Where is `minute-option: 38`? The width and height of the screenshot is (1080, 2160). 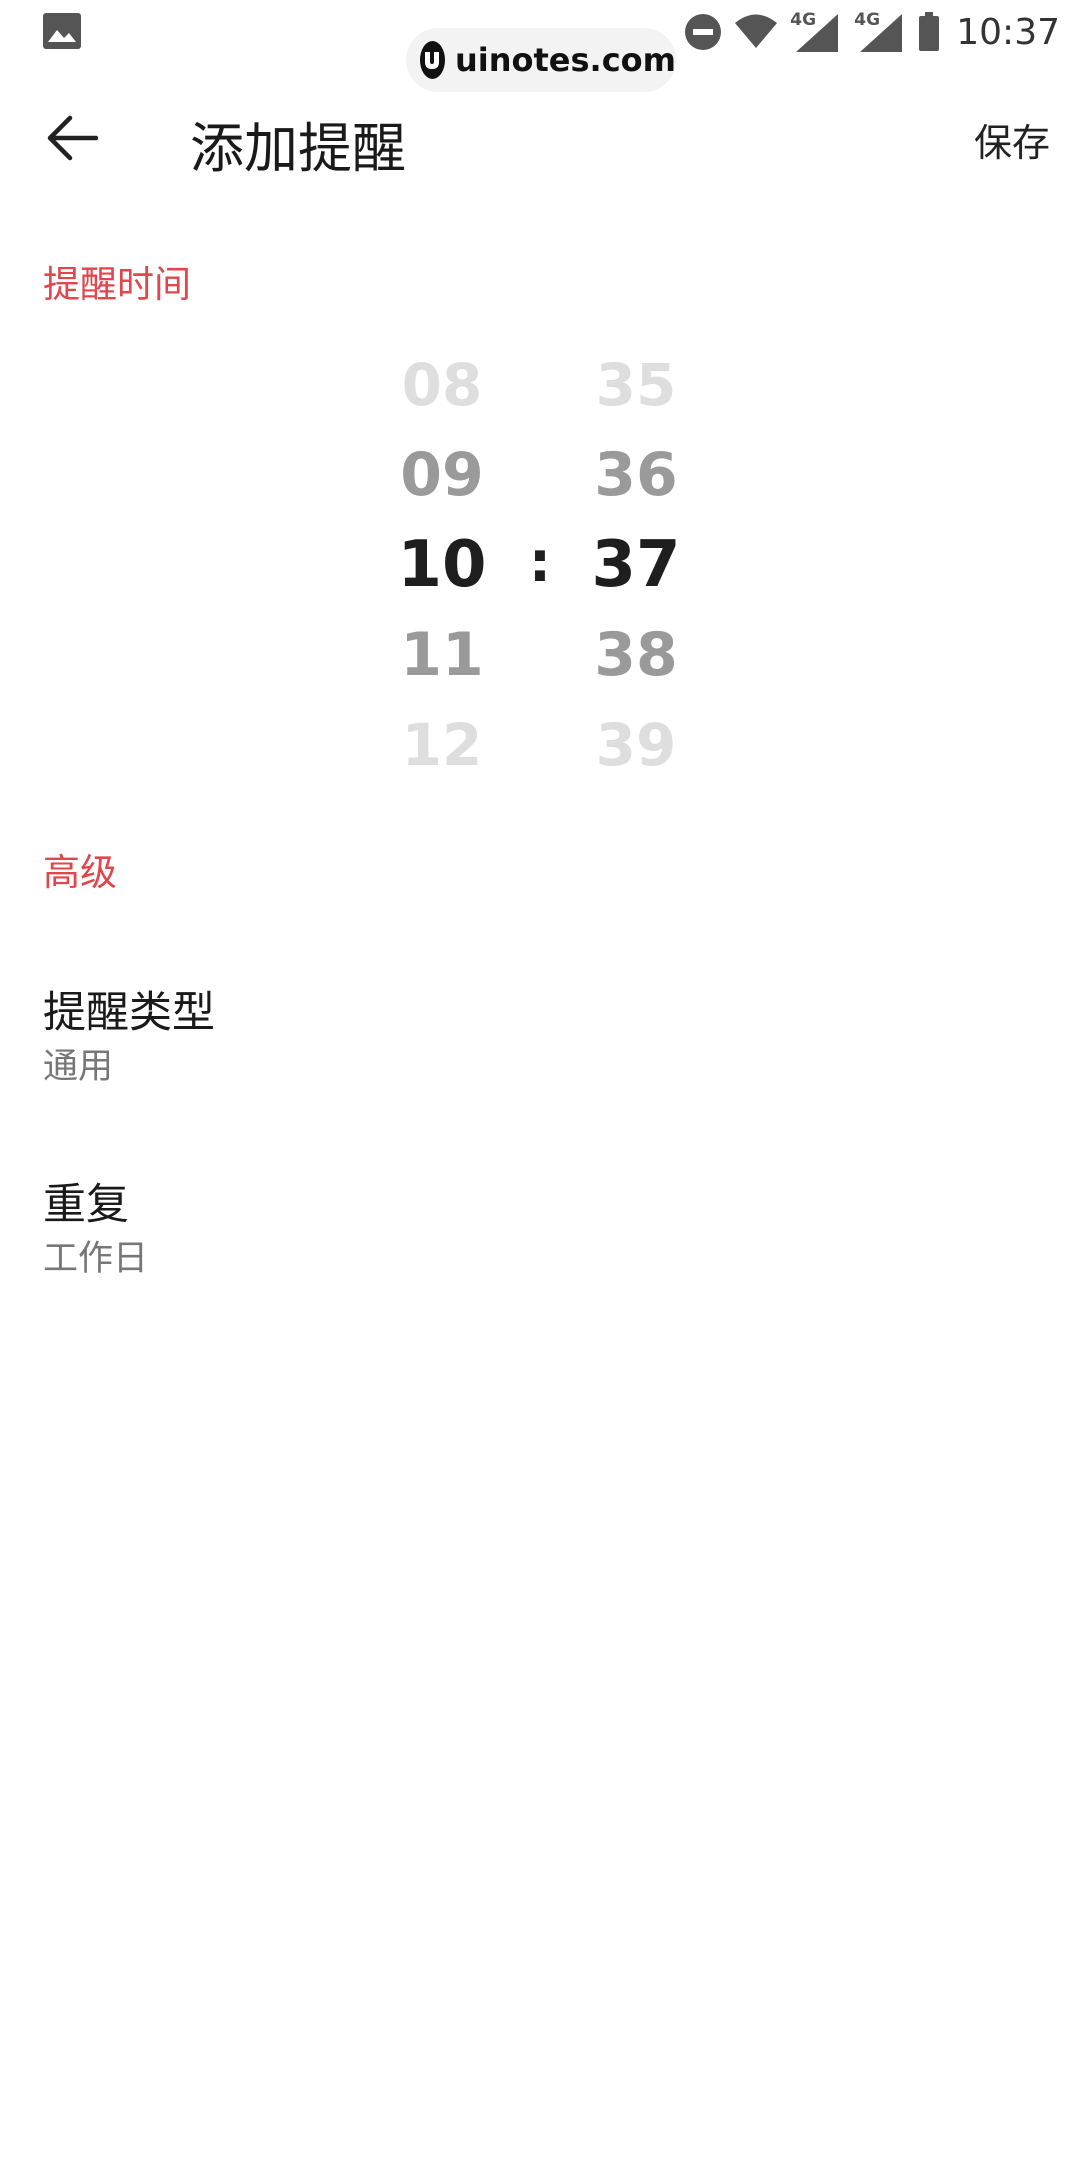
minute-option: 38 is located at coordinates (636, 655).